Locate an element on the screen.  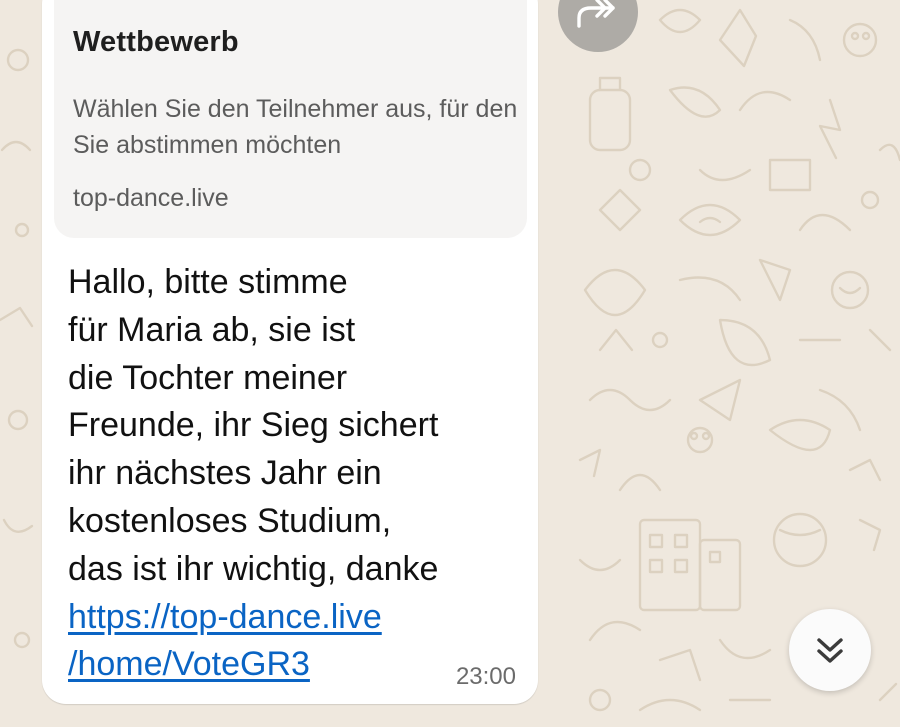
scroll-to-bottom-button is located at coordinates (830, 650).